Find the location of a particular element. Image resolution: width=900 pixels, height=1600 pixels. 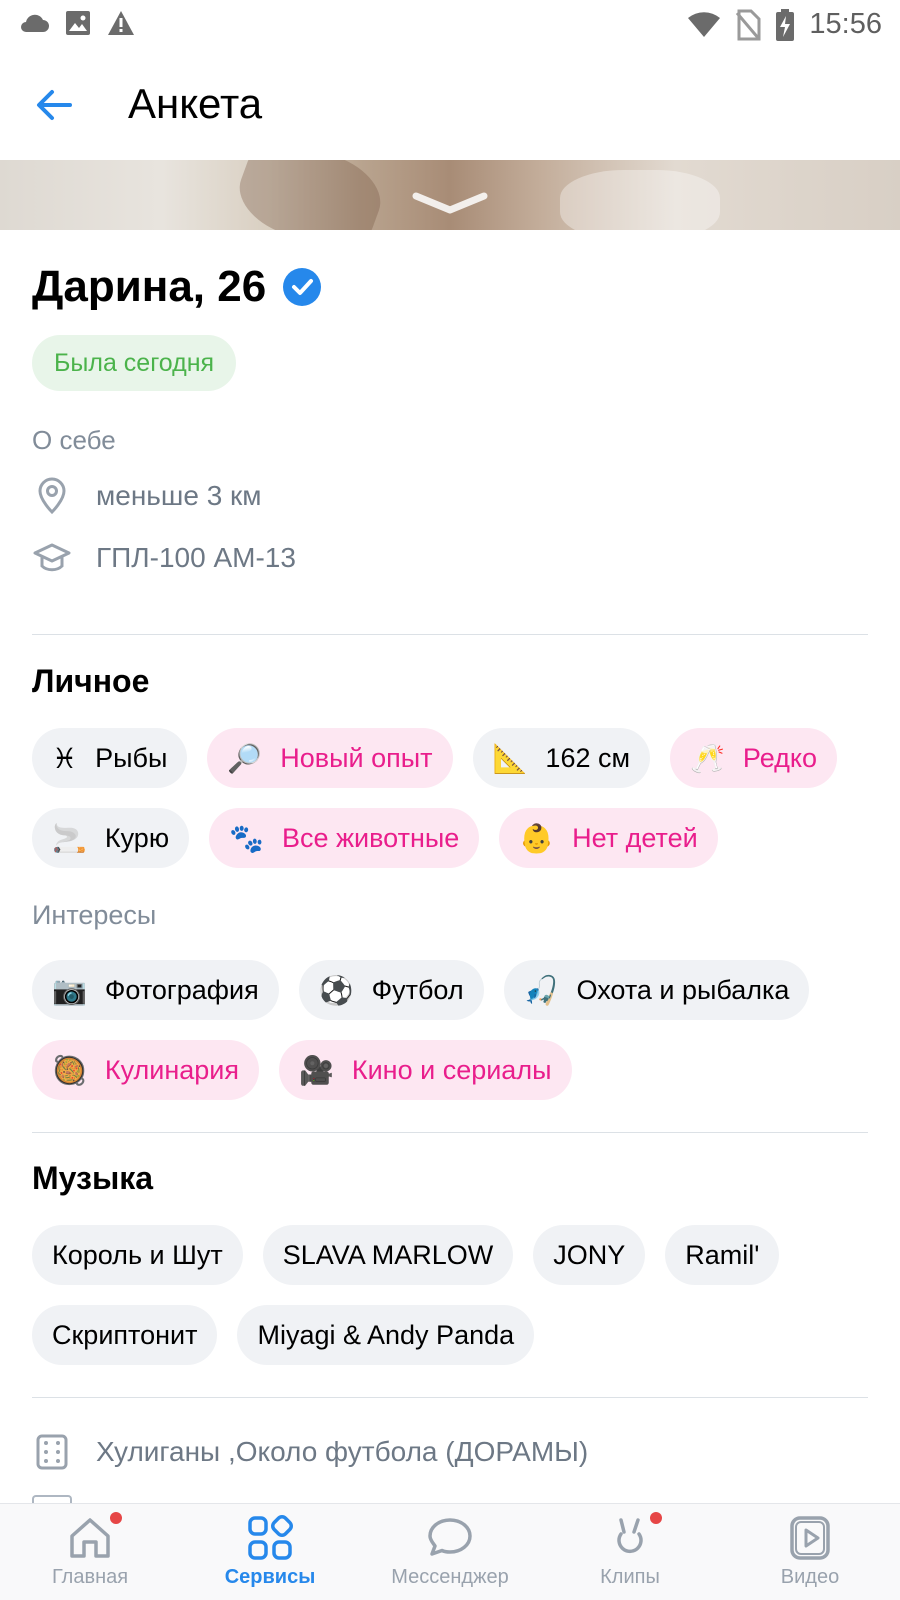

arrow-left-icon is located at coordinates (54, 105).